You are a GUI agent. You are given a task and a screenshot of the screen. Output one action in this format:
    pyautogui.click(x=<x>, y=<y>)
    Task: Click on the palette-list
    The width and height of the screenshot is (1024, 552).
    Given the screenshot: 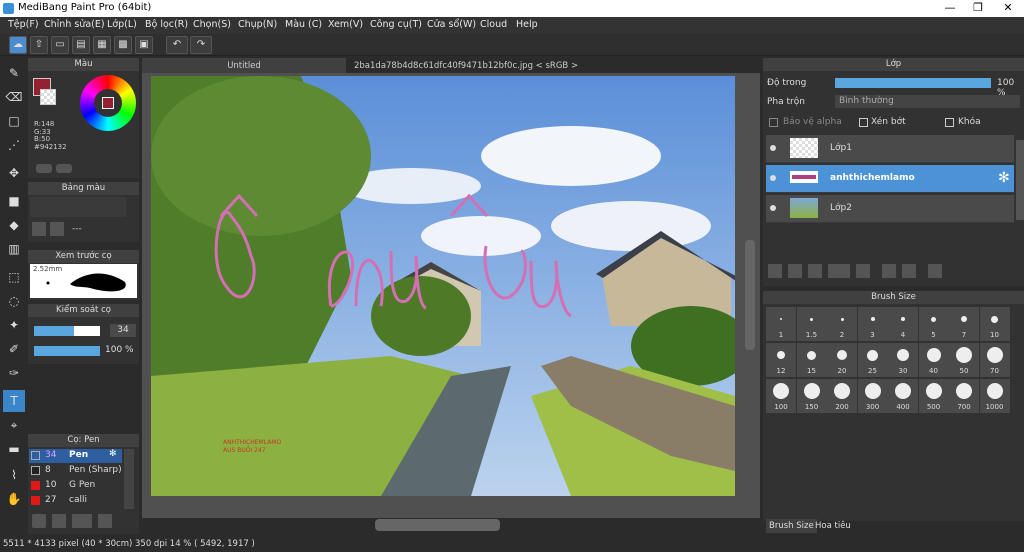 What is the action you would take?
    pyautogui.click(x=78, y=207)
    